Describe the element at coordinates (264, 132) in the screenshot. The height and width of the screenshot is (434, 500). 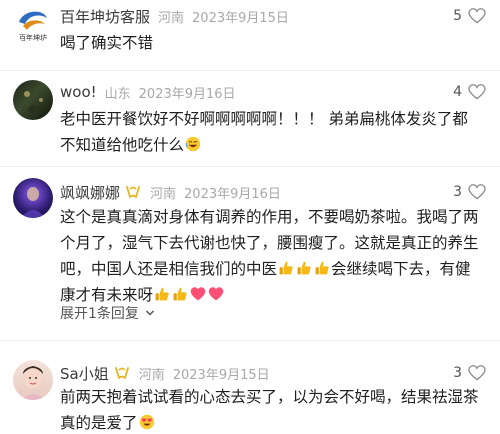
I see `comment-text: 老中医开餐饮好不好啊啊啊啊啊！！！ 弟弟扁桃体发炎了都不知道给他吃什么` at that location.